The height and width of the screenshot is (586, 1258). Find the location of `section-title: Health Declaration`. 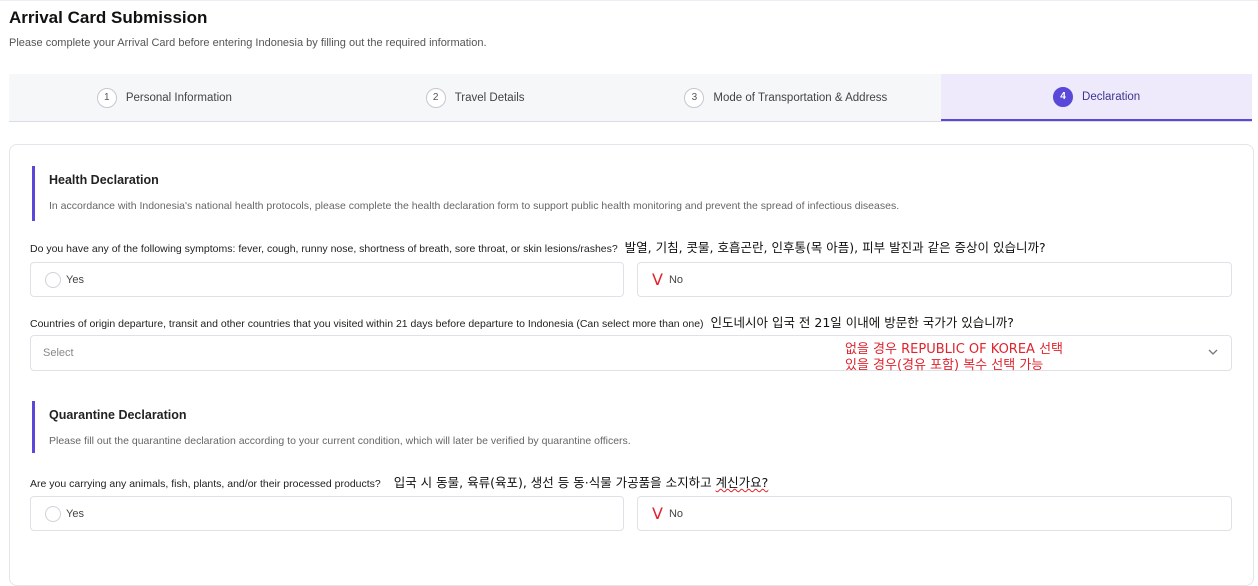

section-title: Health Declaration is located at coordinates (104, 180).